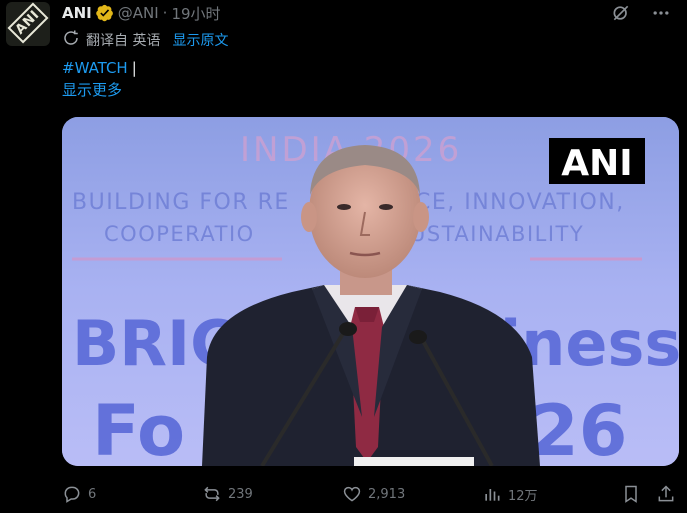 The width and height of the screenshot is (687, 513). I want to click on podium-paper, so click(414, 461).